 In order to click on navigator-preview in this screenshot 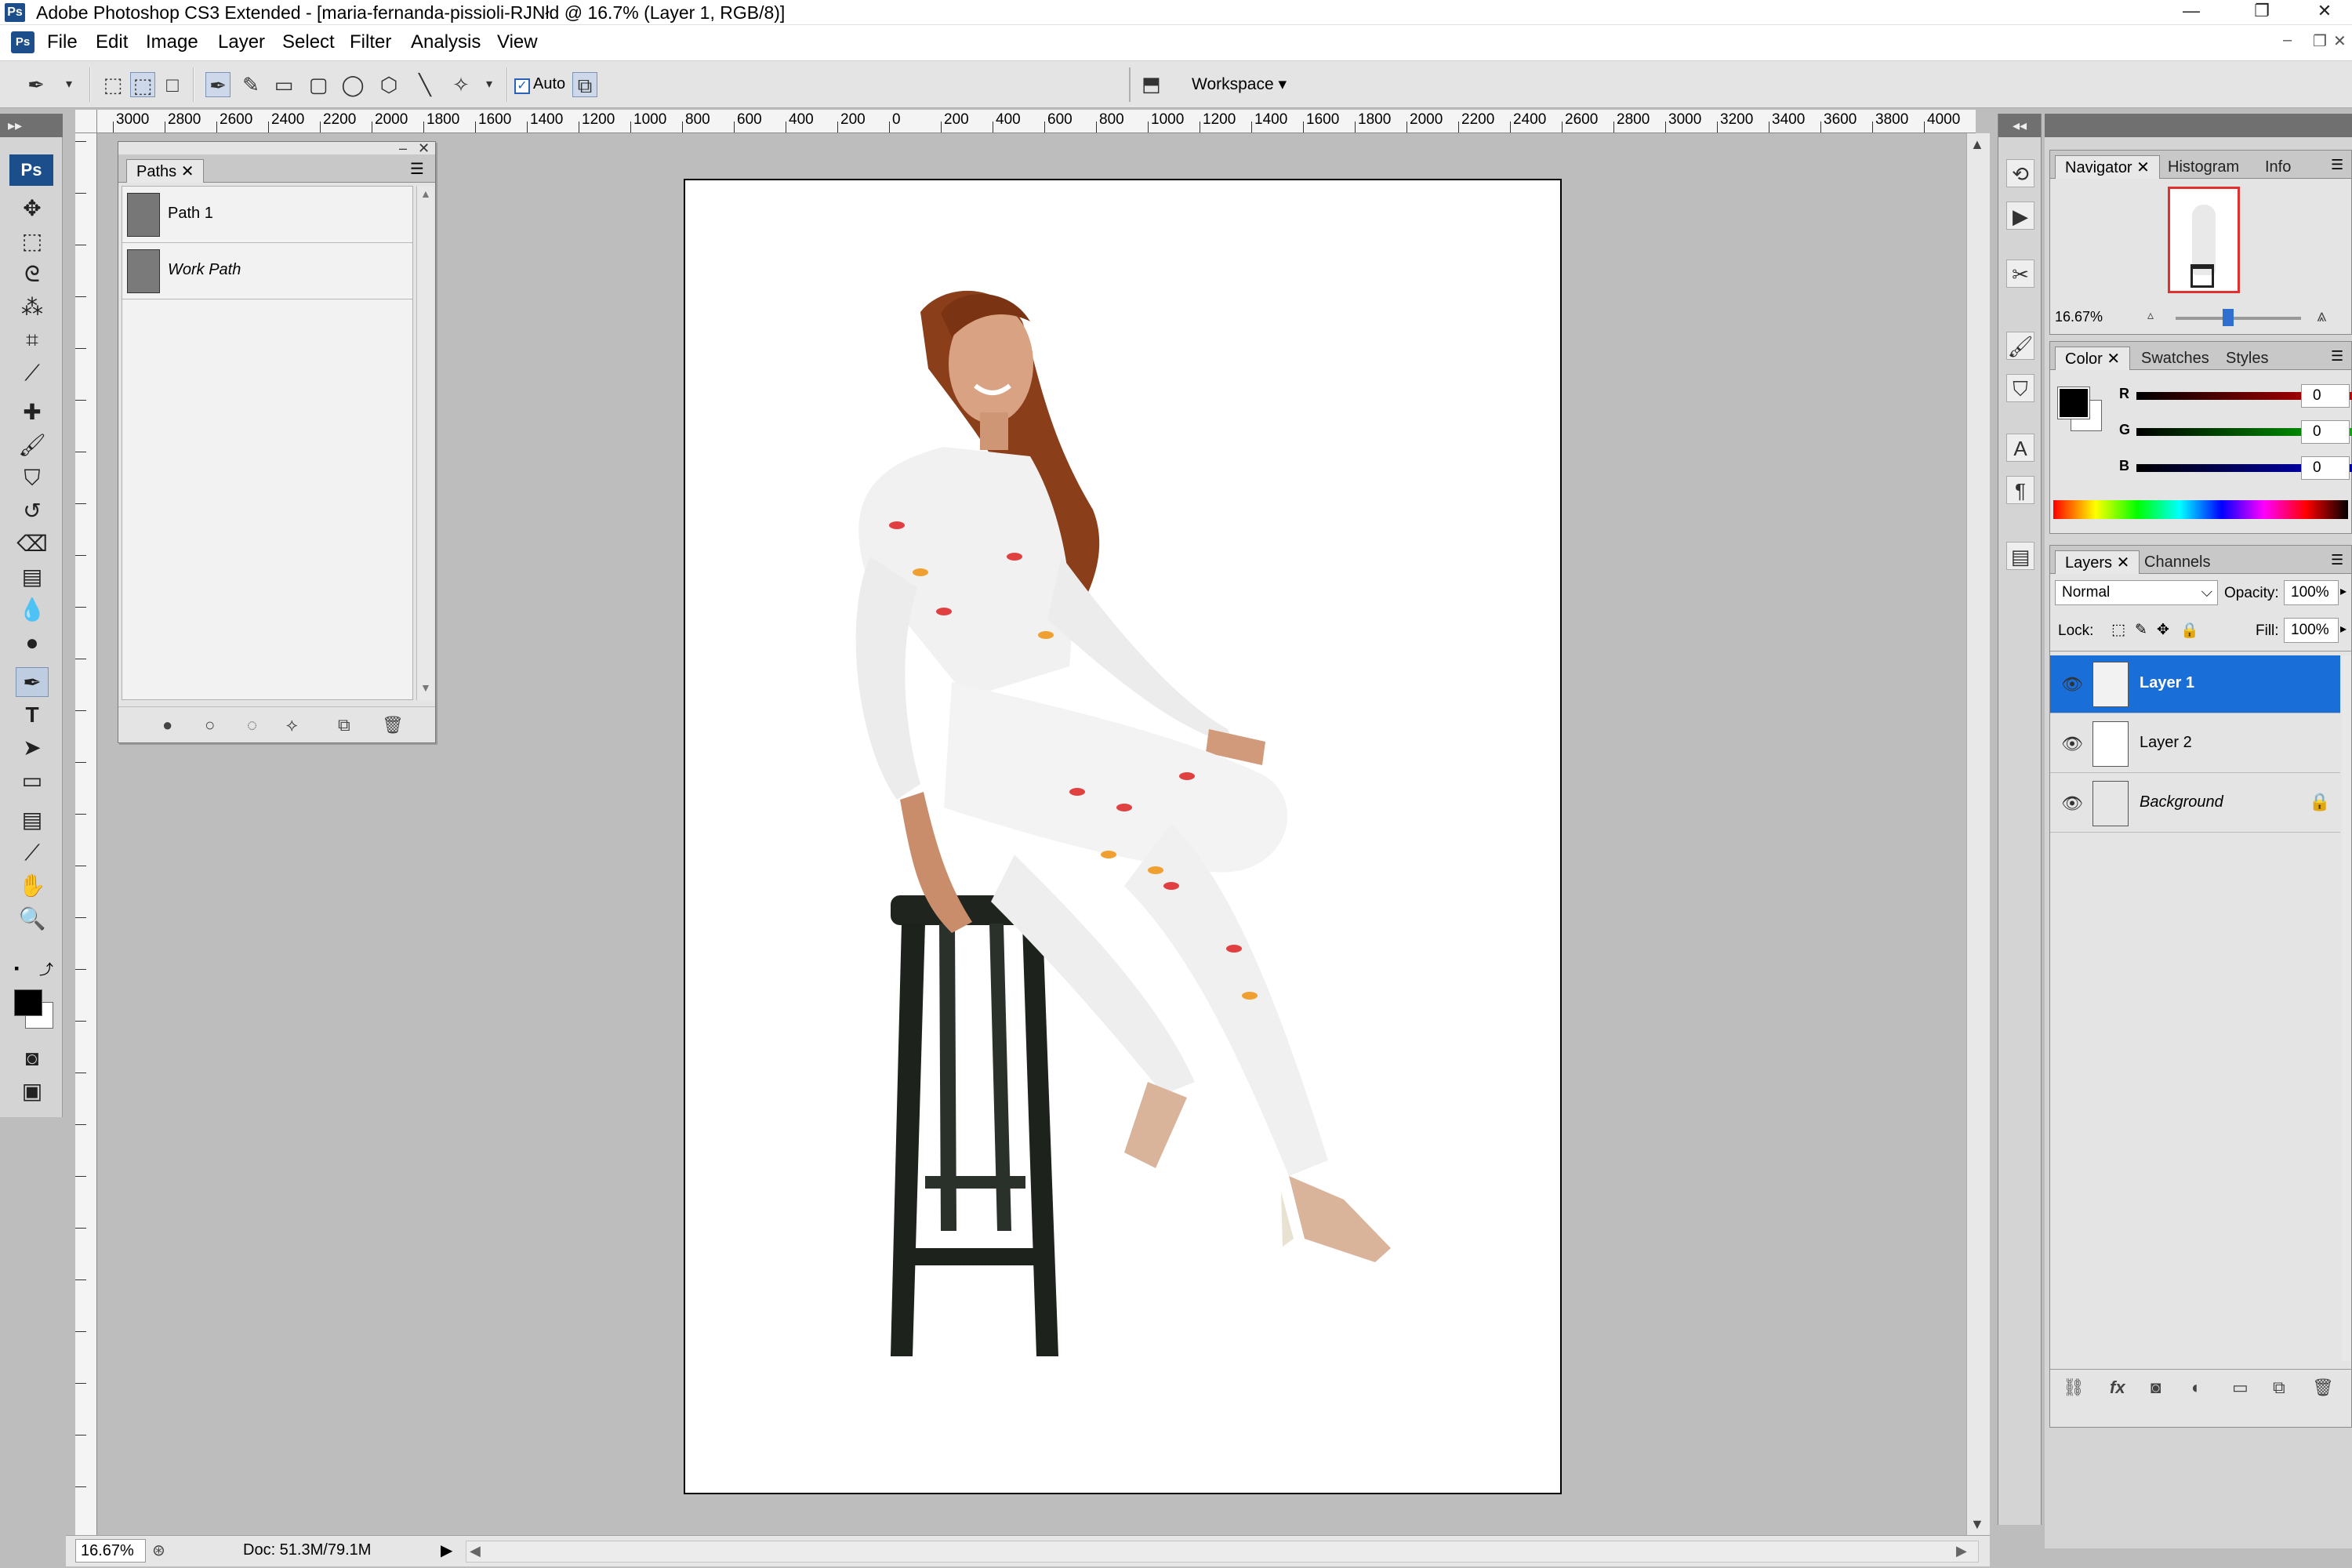, I will do `click(2204, 240)`.